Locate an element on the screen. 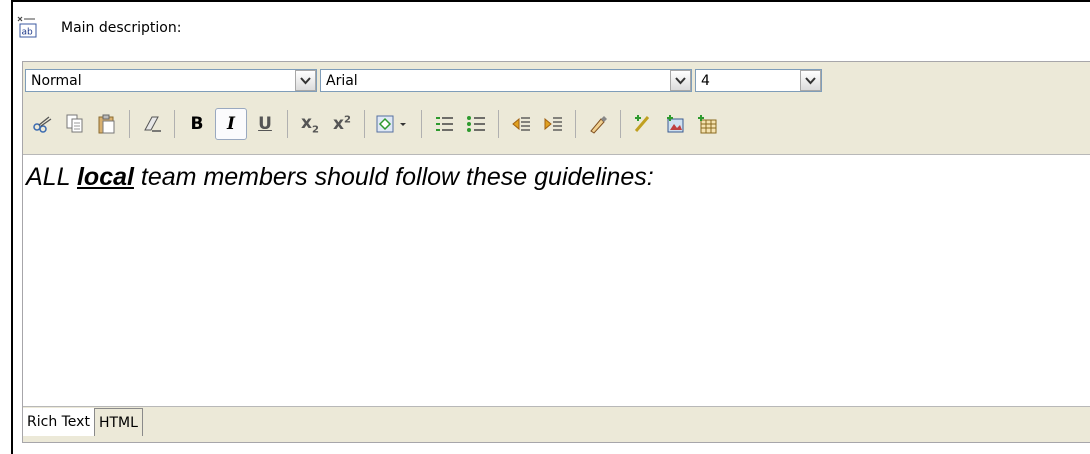 Image resolution: width=1090 pixels, height=454 pixels. font-family-value: Arial is located at coordinates (342, 80).